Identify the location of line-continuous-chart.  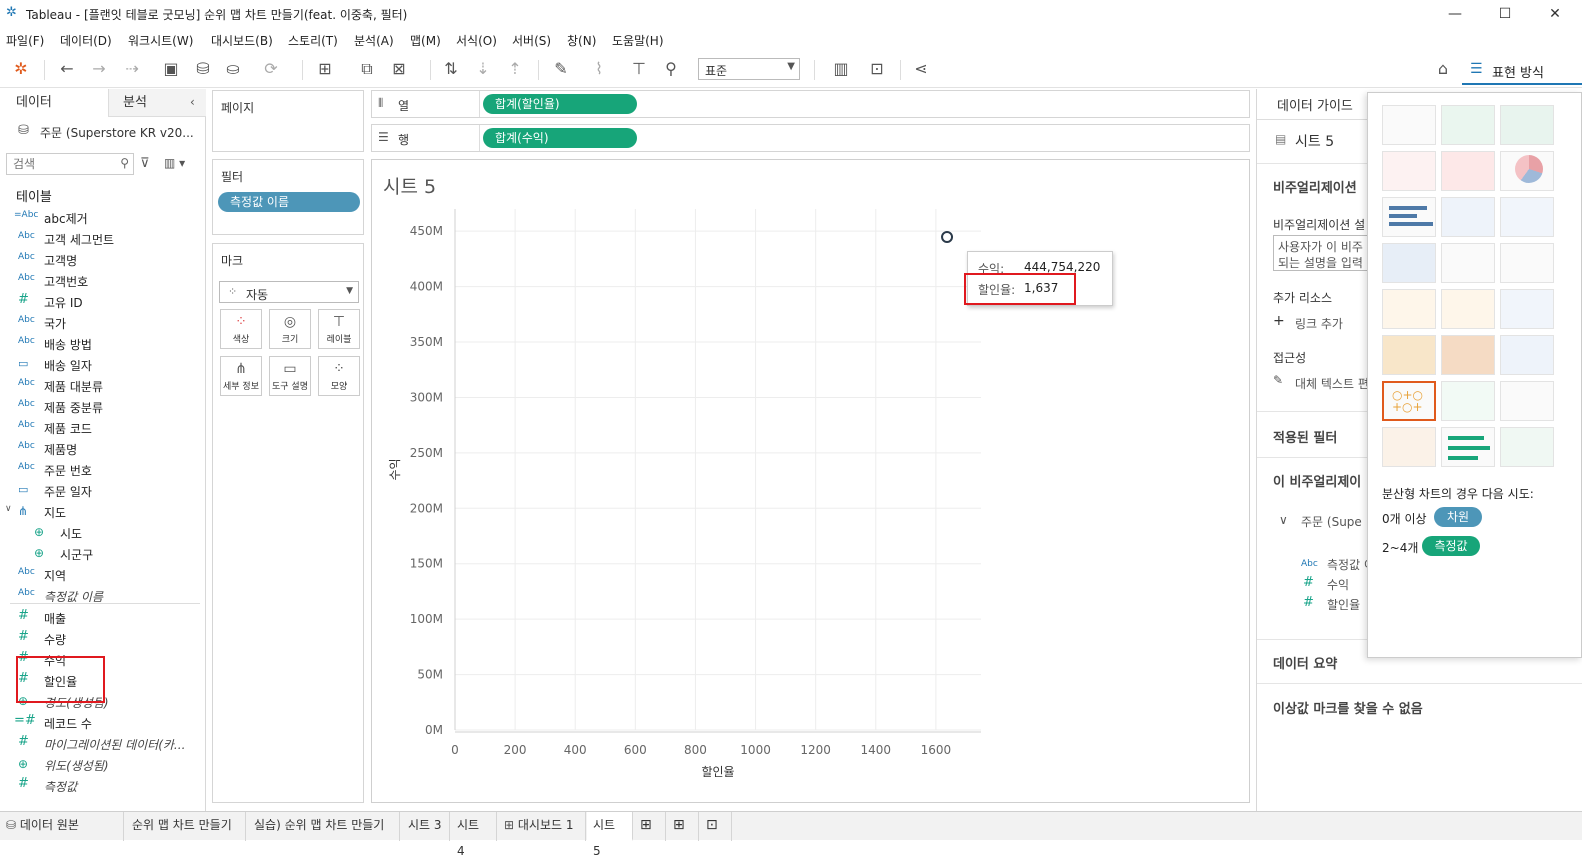
(1409, 309).